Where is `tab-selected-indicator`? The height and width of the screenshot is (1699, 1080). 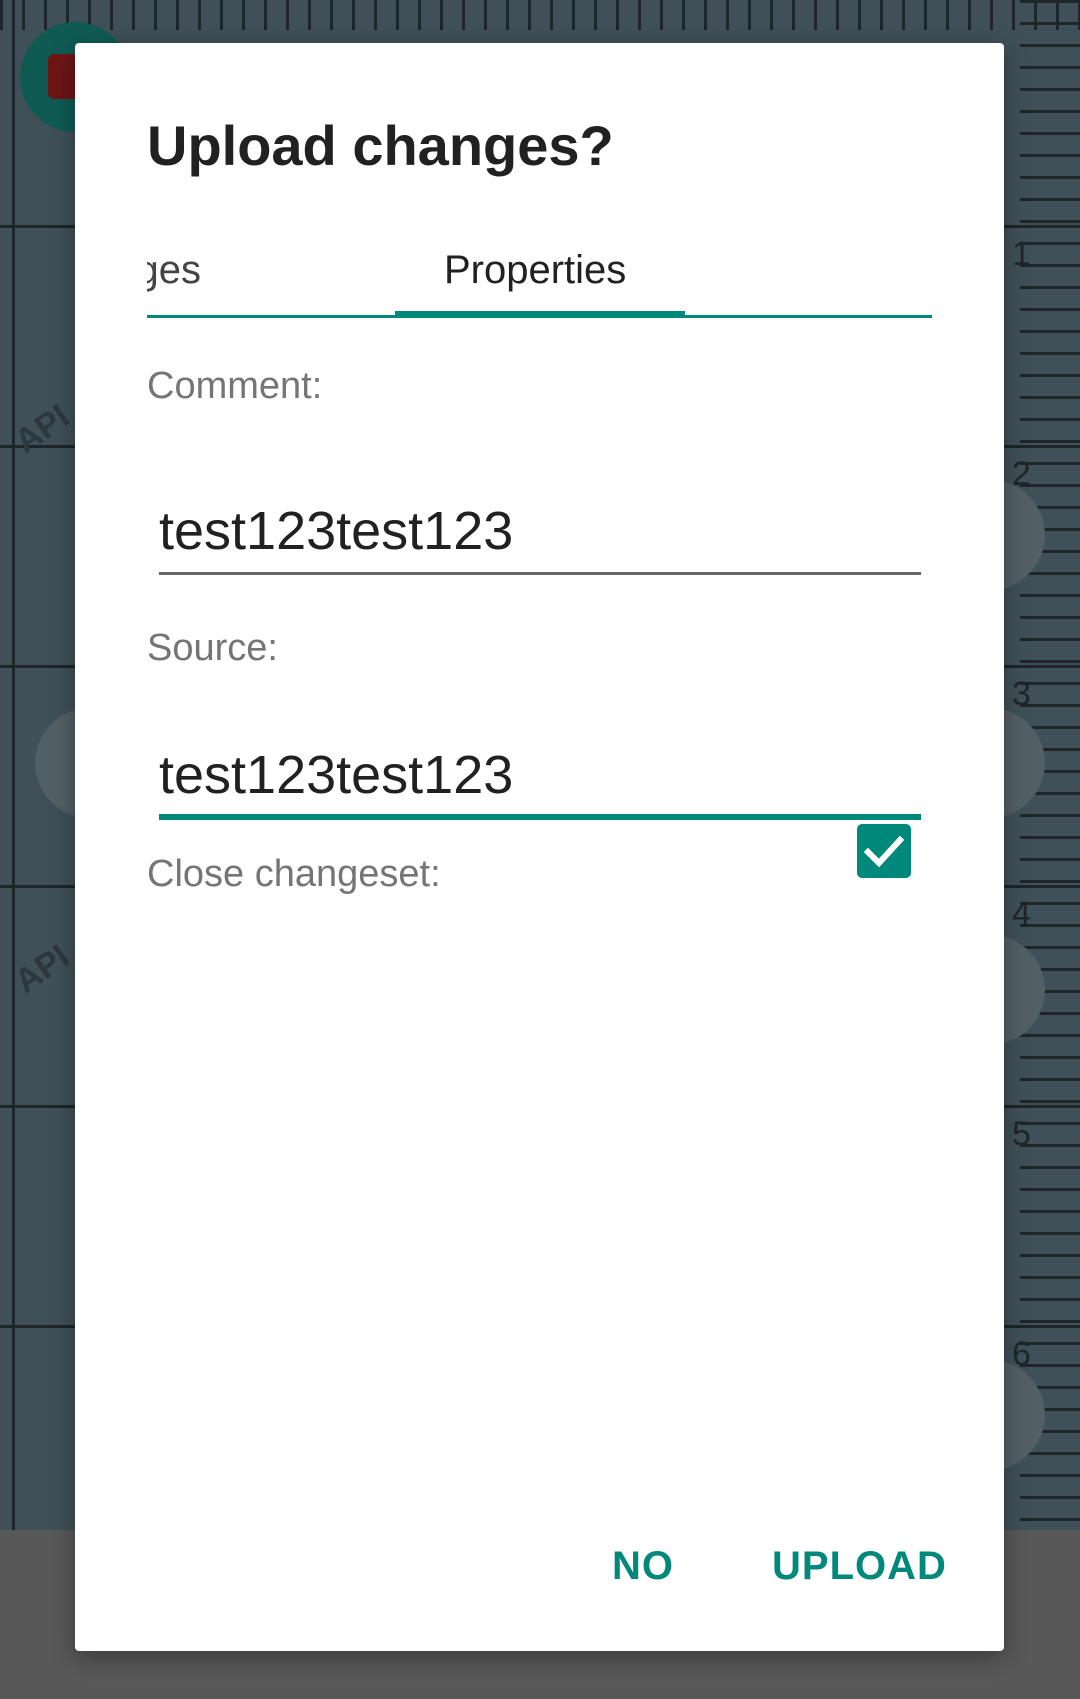
tab-selected-indicator is located at coordinates (540, 314).